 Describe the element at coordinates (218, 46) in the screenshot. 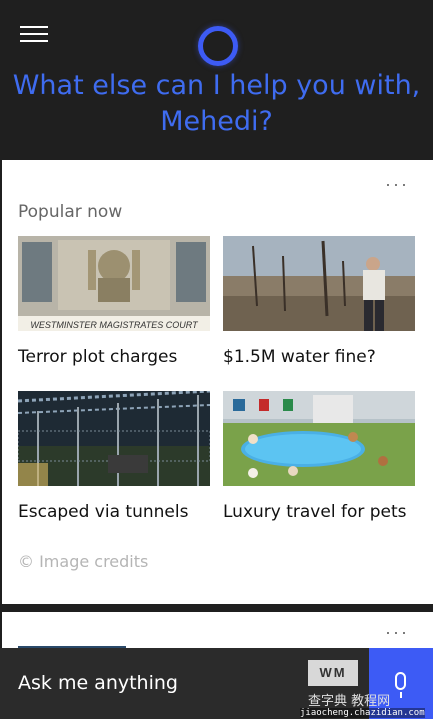

I see `cortana-ring-icon` at that location.